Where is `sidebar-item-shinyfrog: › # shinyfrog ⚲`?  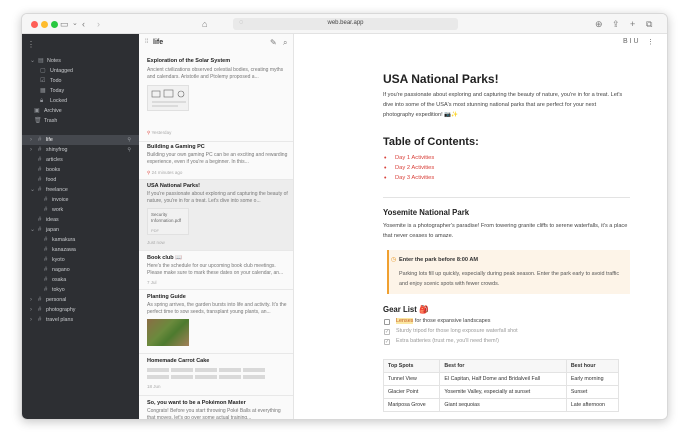
sidebar-item-shinyfrog: › # shinyfrog ⚲ is located at coordinates (80, 150).